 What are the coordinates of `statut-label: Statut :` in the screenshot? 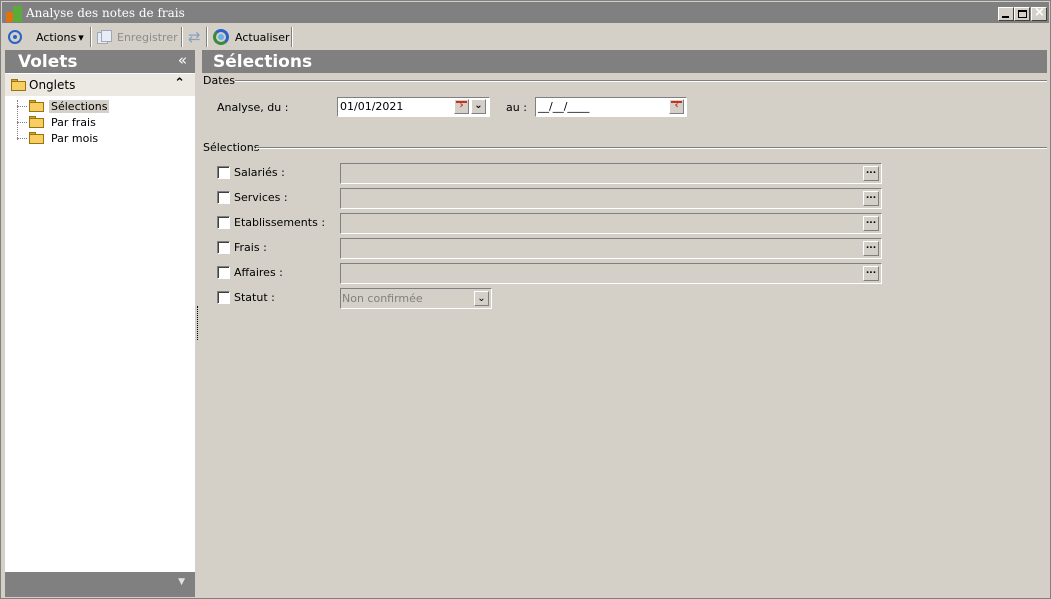 It's located at (254, 297).